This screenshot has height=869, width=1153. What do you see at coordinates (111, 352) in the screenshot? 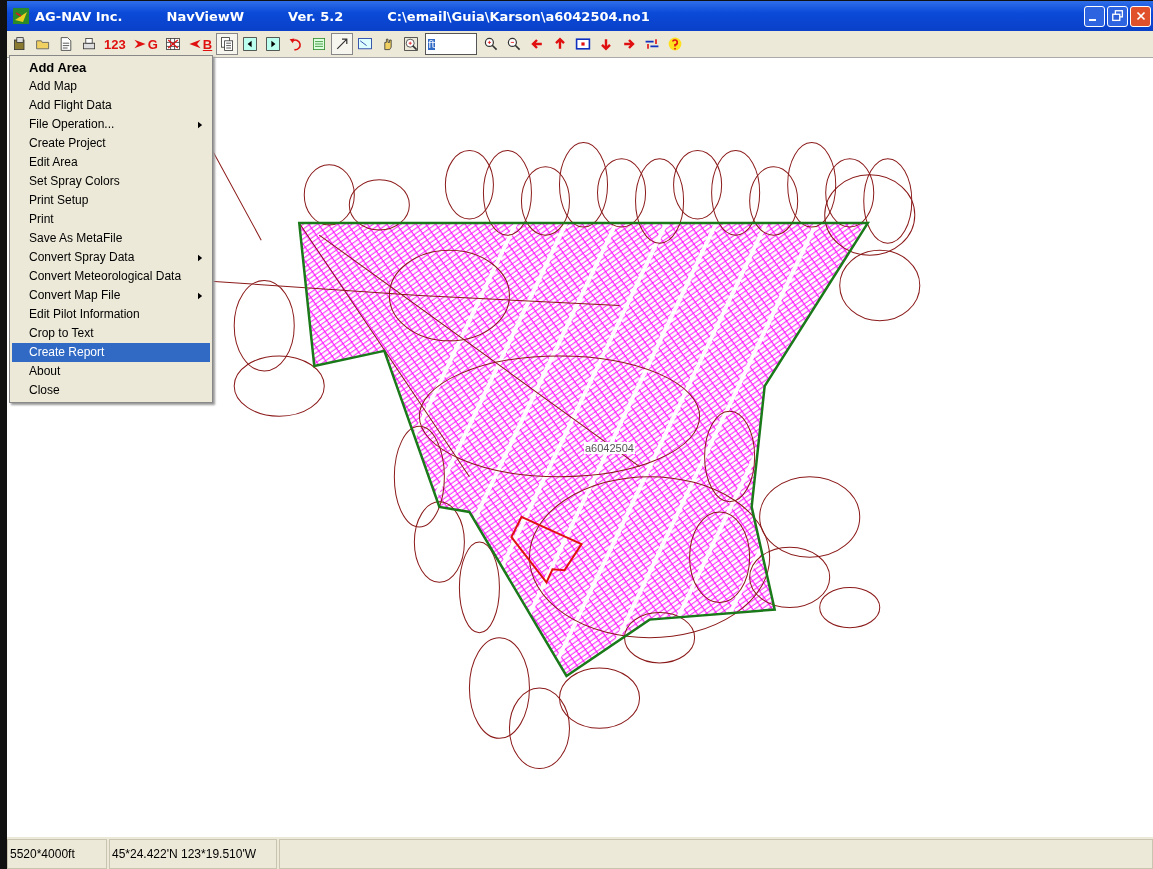
I see `menu-item: Create Report` at bounding box center [111, 352].